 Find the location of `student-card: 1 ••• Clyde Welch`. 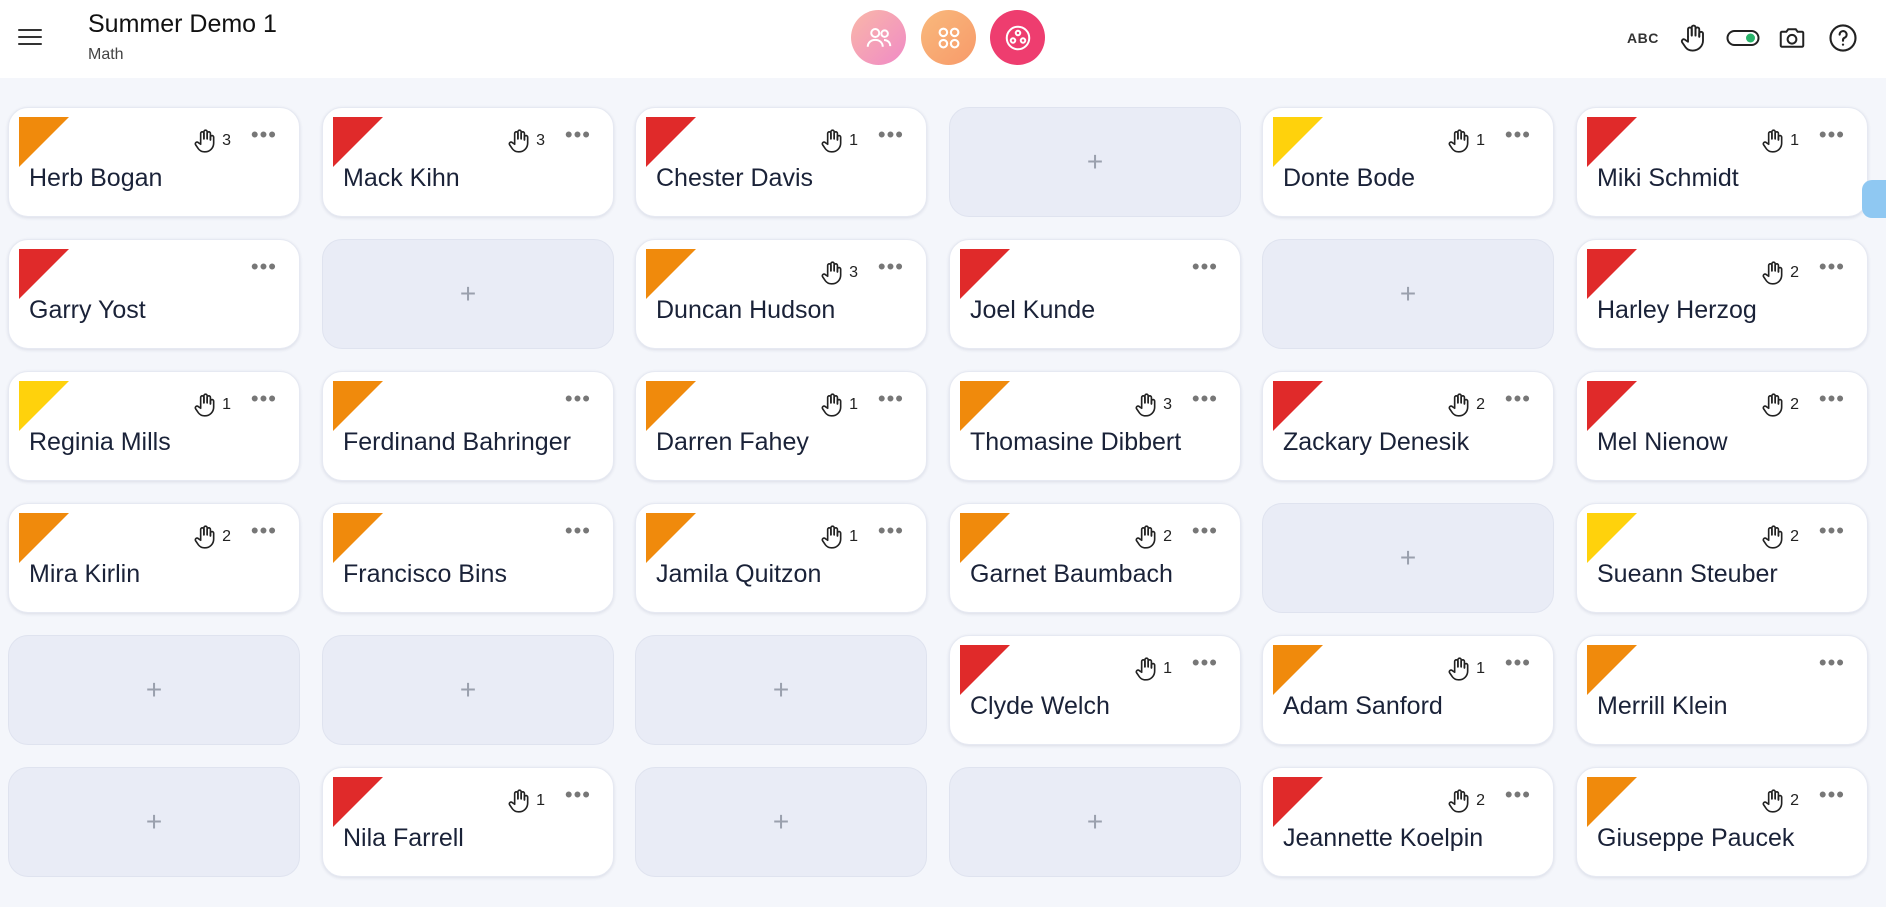

student-card: 1 ••• Clyde Welch is located at coordinates (1095, 690).